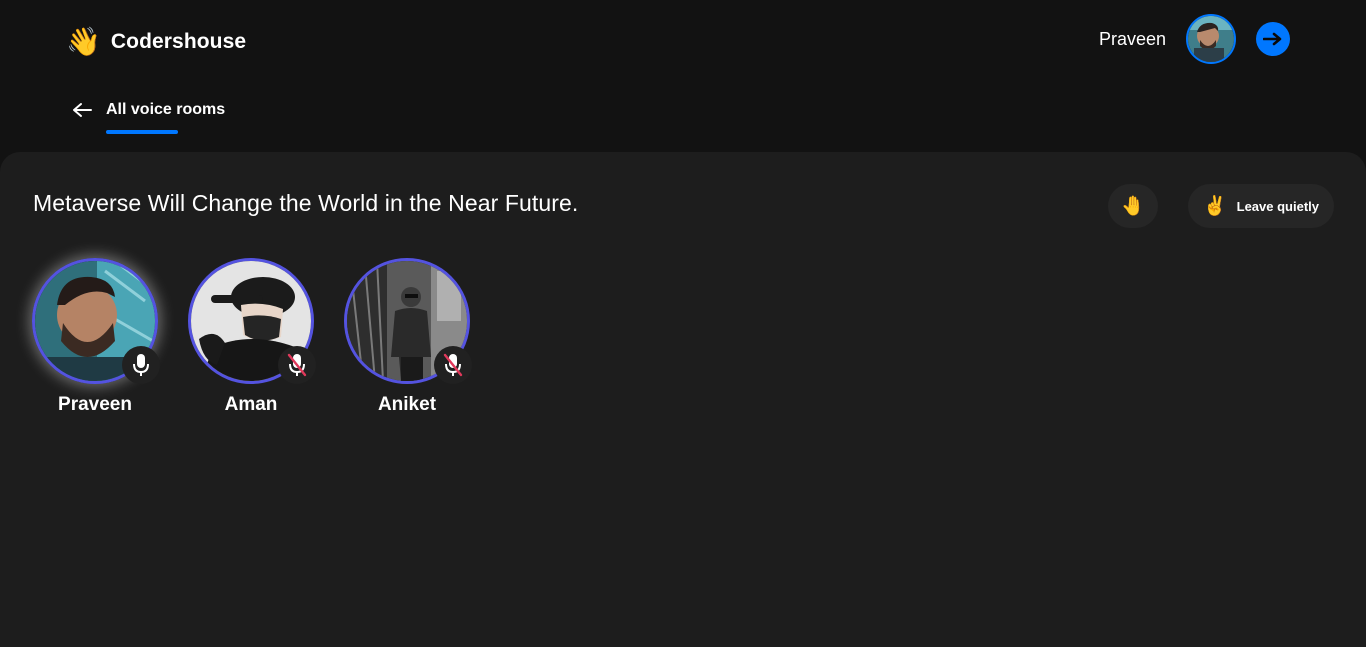 The image size is (1366, 647). What do you see at coordinates (96, 337) in the screenshot?
I see `client-card: Praveen` at bounding box center [96, 337].